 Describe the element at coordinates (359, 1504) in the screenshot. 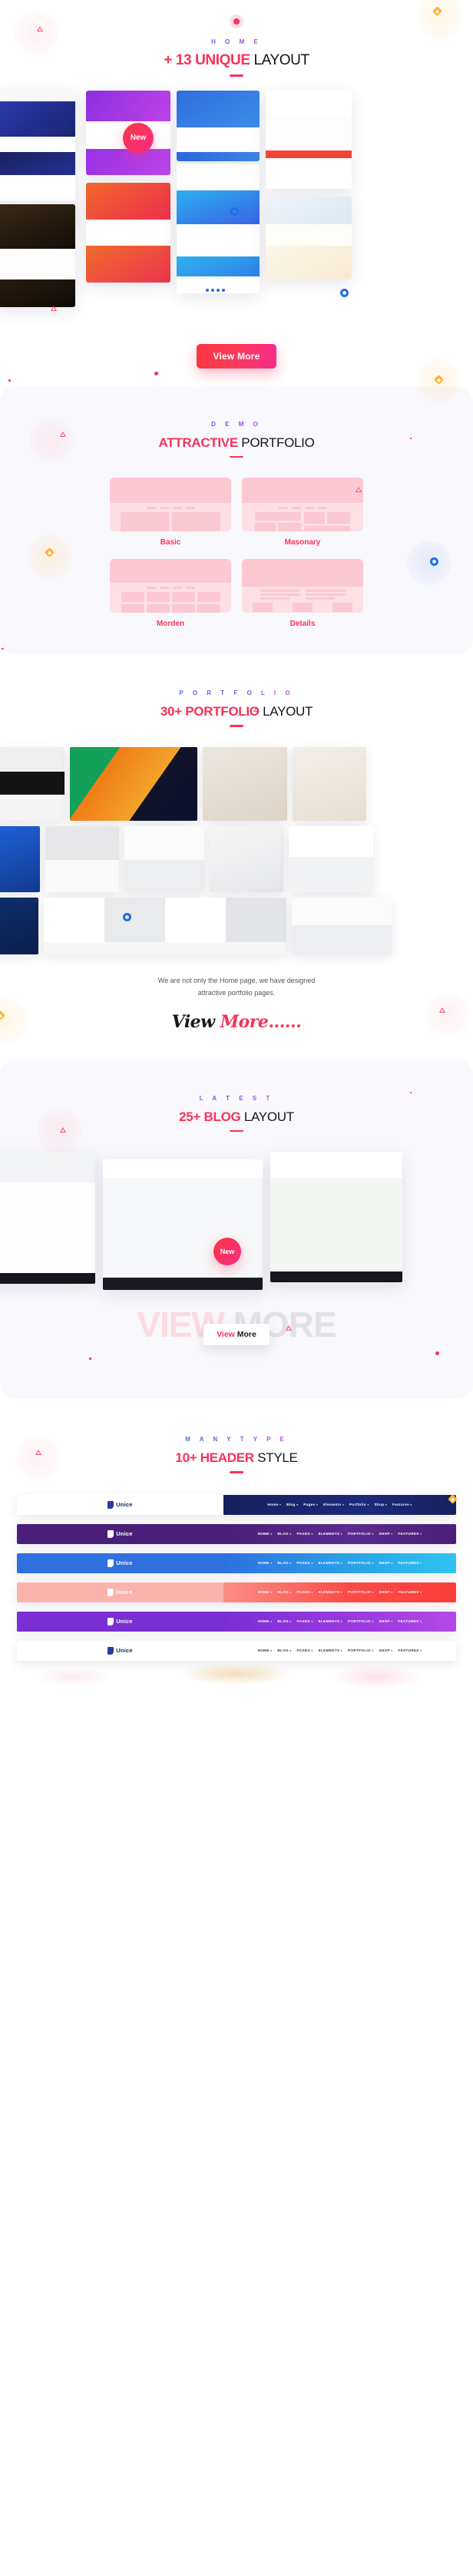

I see `nav-item-portfolio: Portfolio` at that location.